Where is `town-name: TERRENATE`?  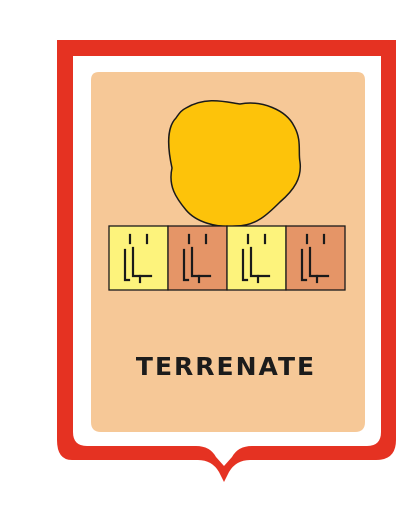
town-name: TERRENATE is located at coordinates (226, 366).